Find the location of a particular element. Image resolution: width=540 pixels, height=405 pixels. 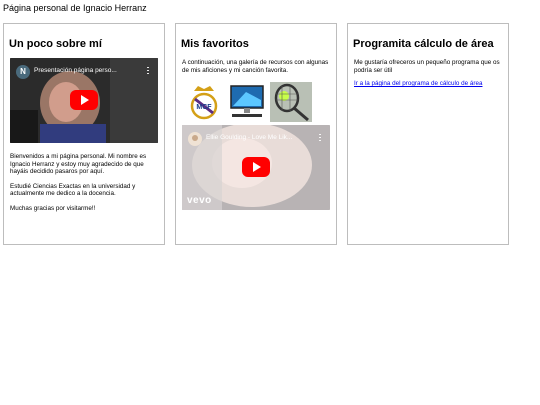

favorite-song-video-player: Ellie Goulding - Love Me Lik... vevo is located at coordinates (256, 167).